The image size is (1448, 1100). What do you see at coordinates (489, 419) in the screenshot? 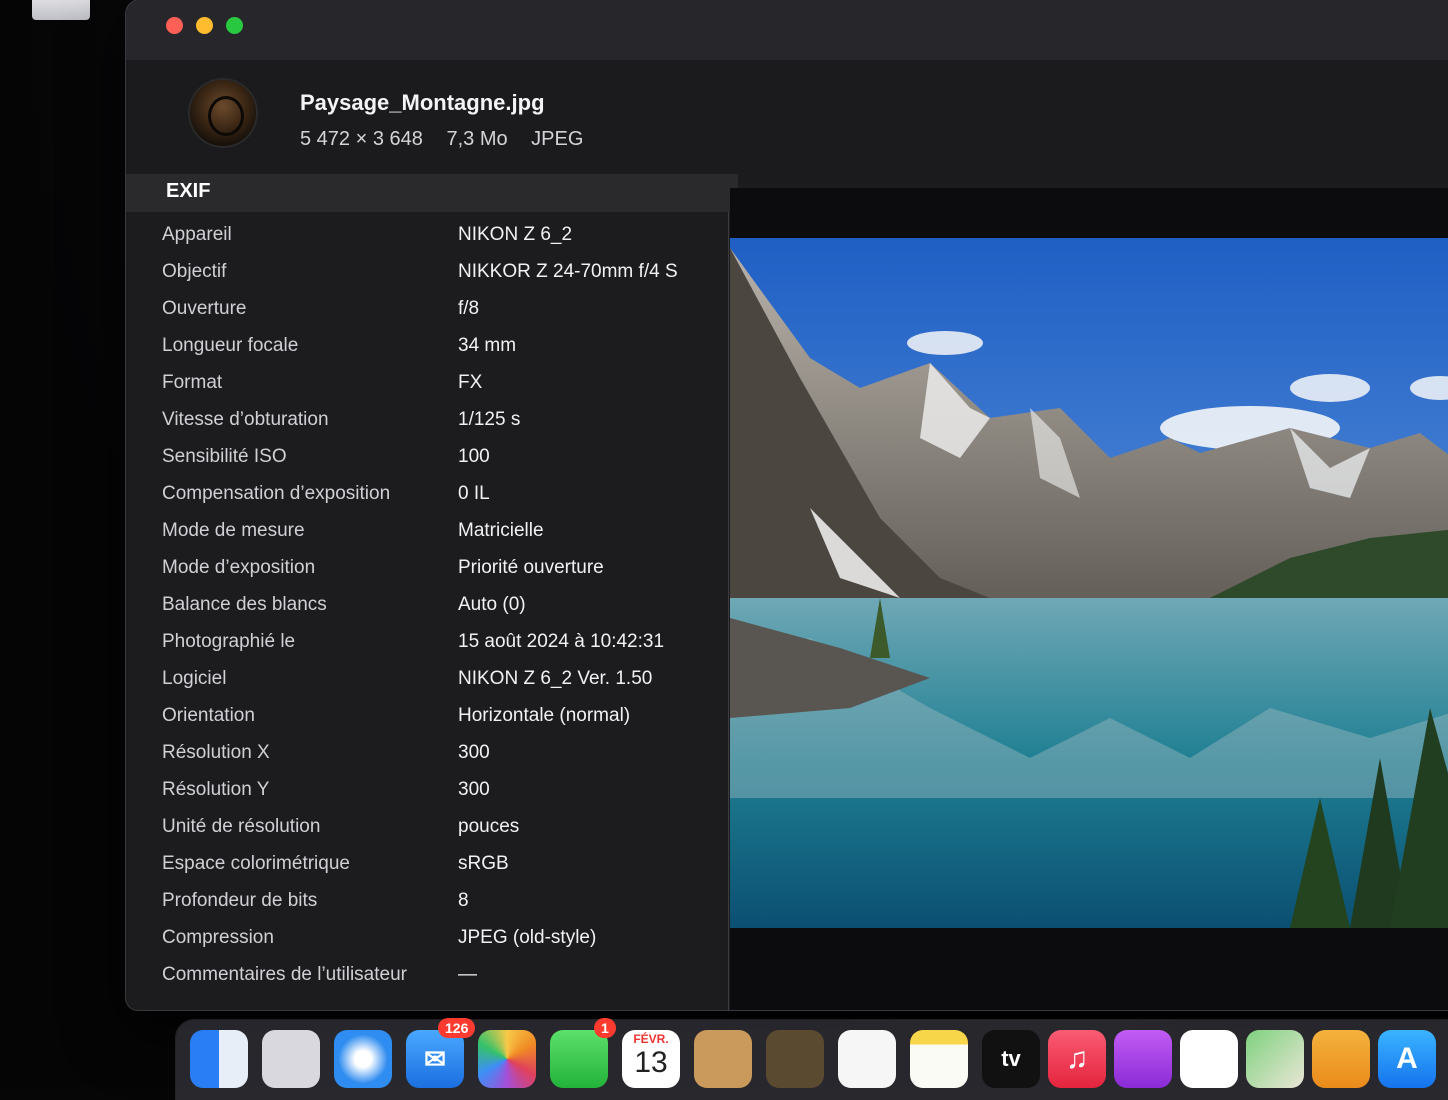
I see `exif-value: 1/125 s` at bounding box center [489, 419].